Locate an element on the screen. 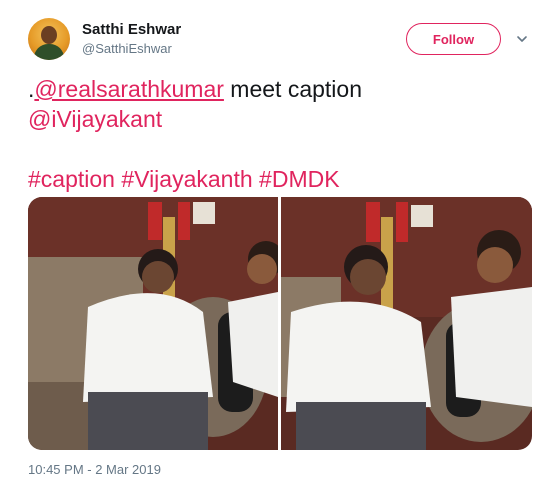 Image resolution: width=548 pixels, height=486 pixels. avatar-head is located at coordinates (49, 35).